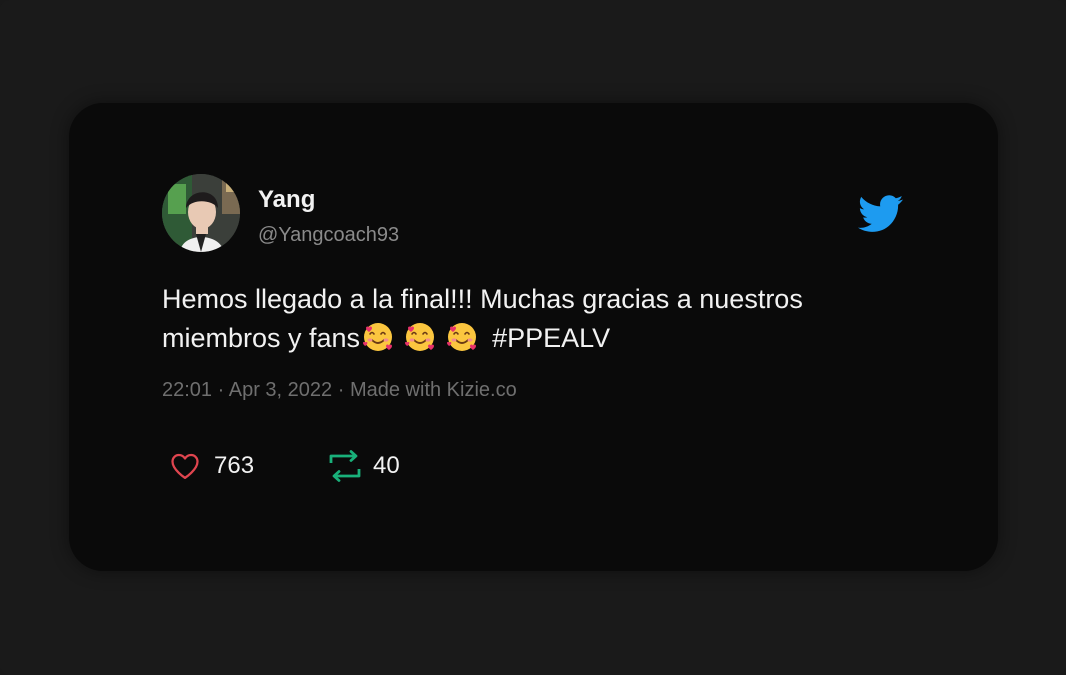 This screenshot has width=1066, height=675. What do you see at coordinates (345, 466) in the screenshot?
I see `retweet-icon` at bounding box center [345, 466].